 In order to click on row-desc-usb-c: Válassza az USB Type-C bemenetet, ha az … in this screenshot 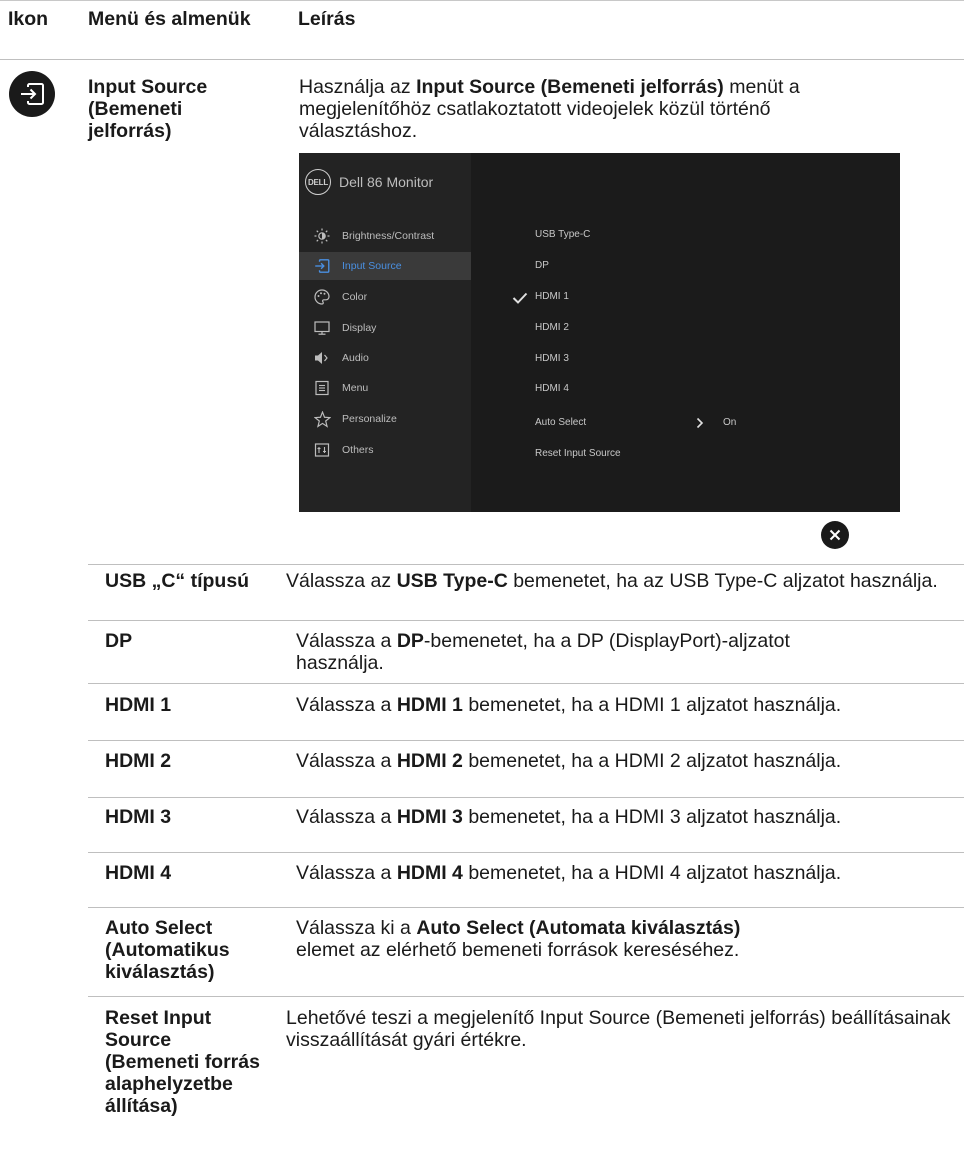, I will do `click(612, 581)`.